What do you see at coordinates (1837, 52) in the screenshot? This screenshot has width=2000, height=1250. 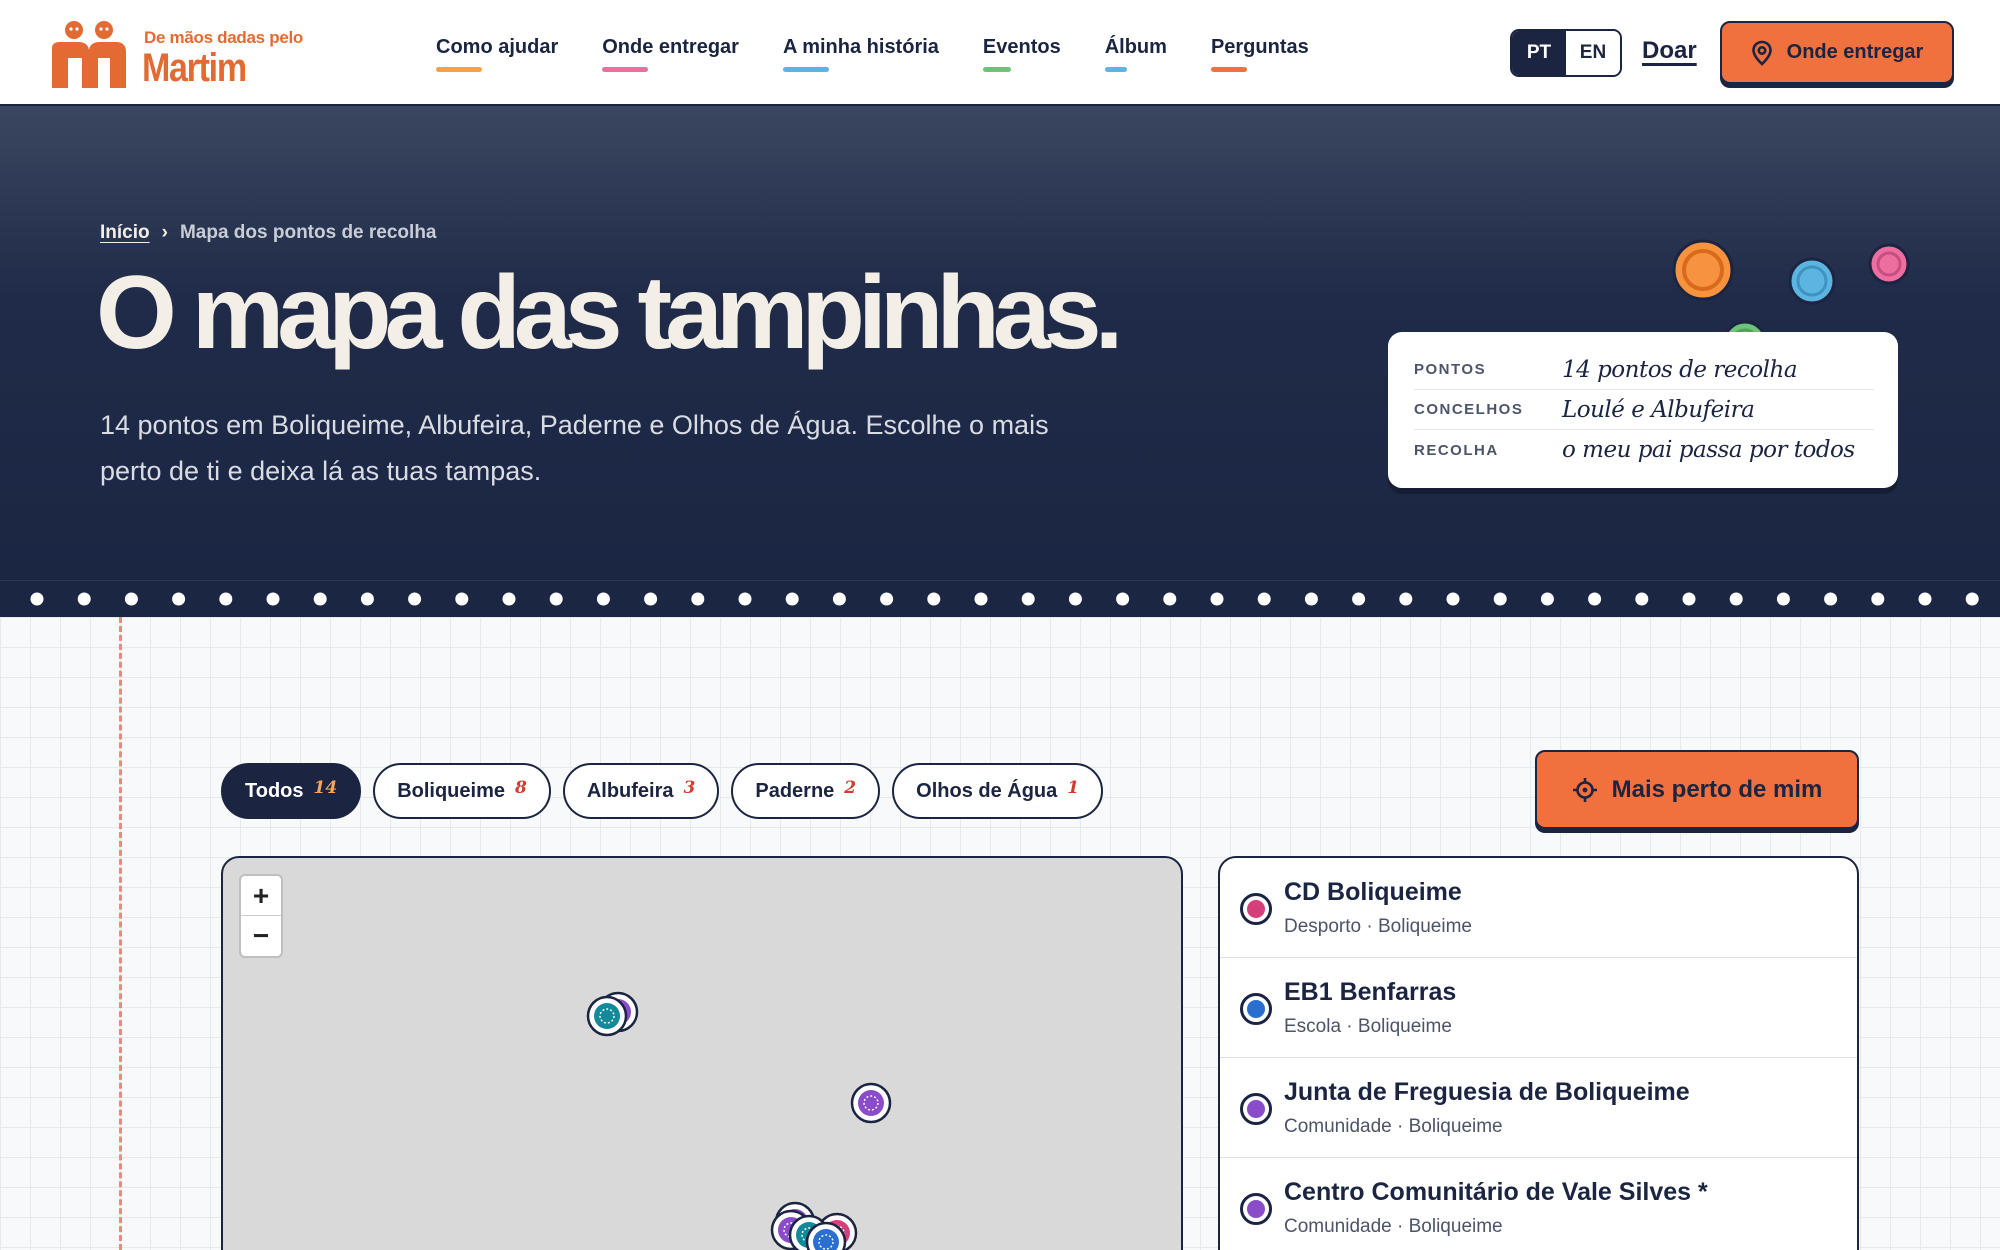 I see `header-cta-button: Onde entregar` at bounding box center [1837, 52].